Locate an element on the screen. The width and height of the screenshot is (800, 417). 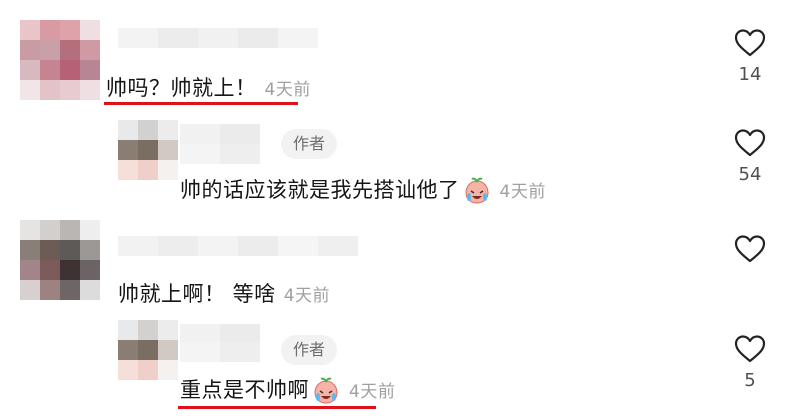
like-button is located at coordinates (750, 252).